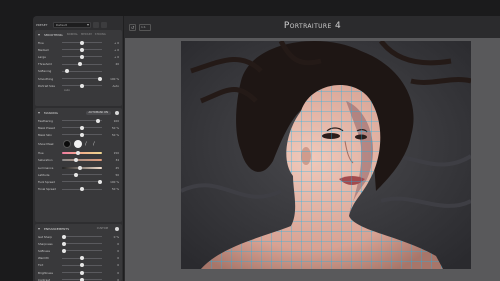 The height and width of the screenshot is (281, 500). What do you see at coordinates (104, 25) in the screenshot?
I see `preset-settings-button` at bounding box center [104, 25].